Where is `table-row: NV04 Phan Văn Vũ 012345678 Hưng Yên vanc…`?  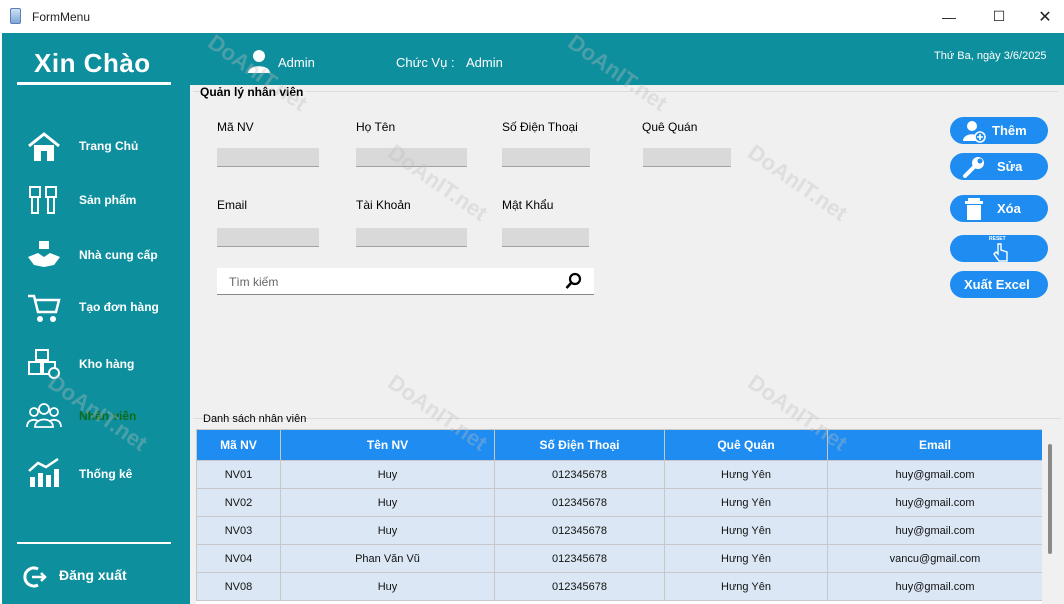 table-row: NV04 Phan Văn Vũ 012345678 Hưng Yên vanc… is located at coordinates (619, 558).